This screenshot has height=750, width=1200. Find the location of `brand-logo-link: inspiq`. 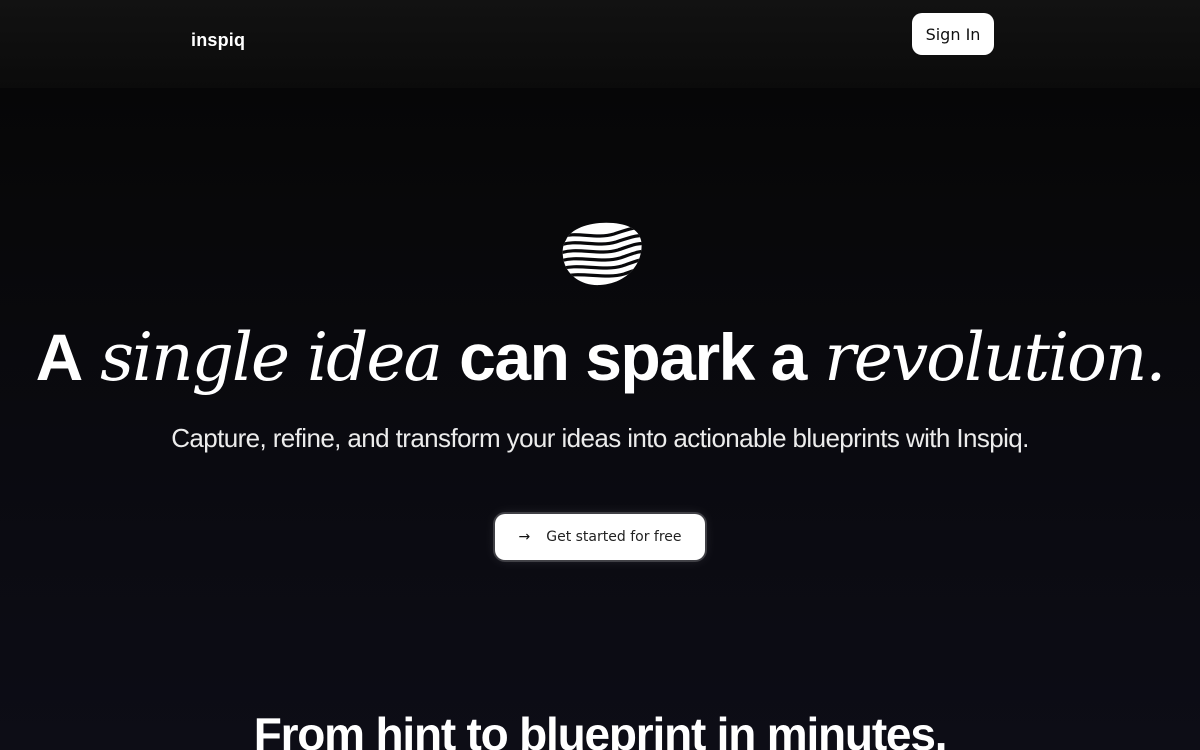

brand-logo-link: inspiq is located at coordinates (218, 40).